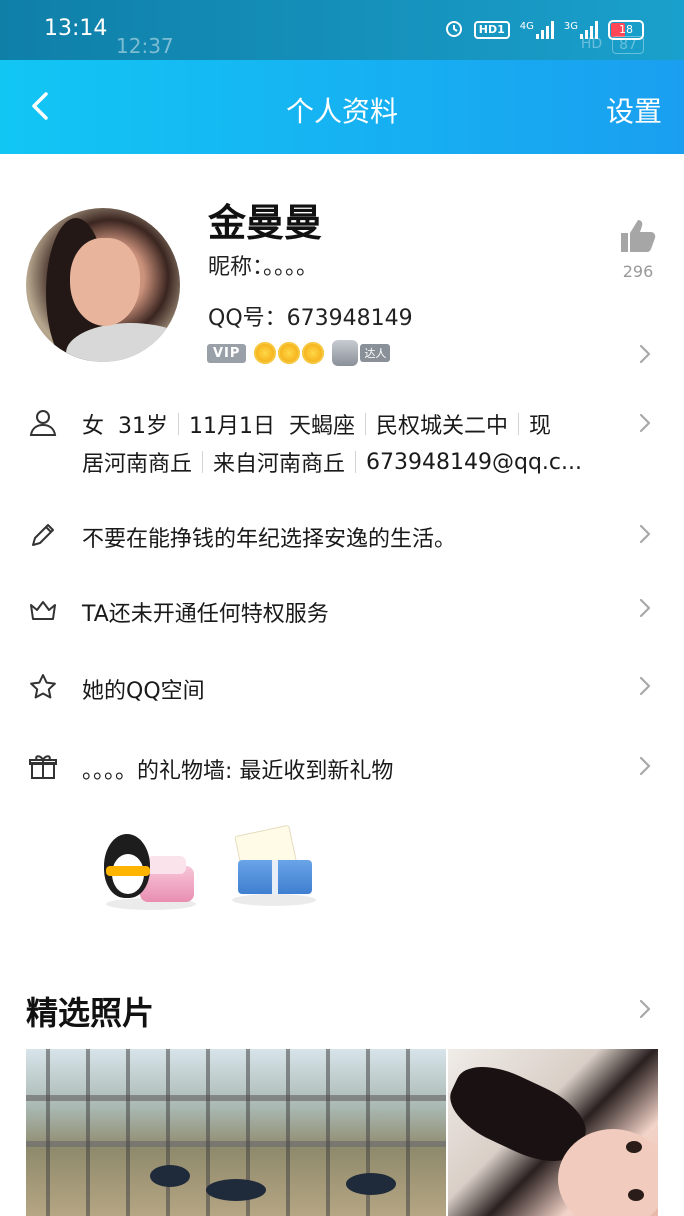 This screenshot has width=684, height=1216. What do you see at coordinates (375, 353) in the screenshot?
I see `daren-label: 达人` at bounding box center [375, 353].